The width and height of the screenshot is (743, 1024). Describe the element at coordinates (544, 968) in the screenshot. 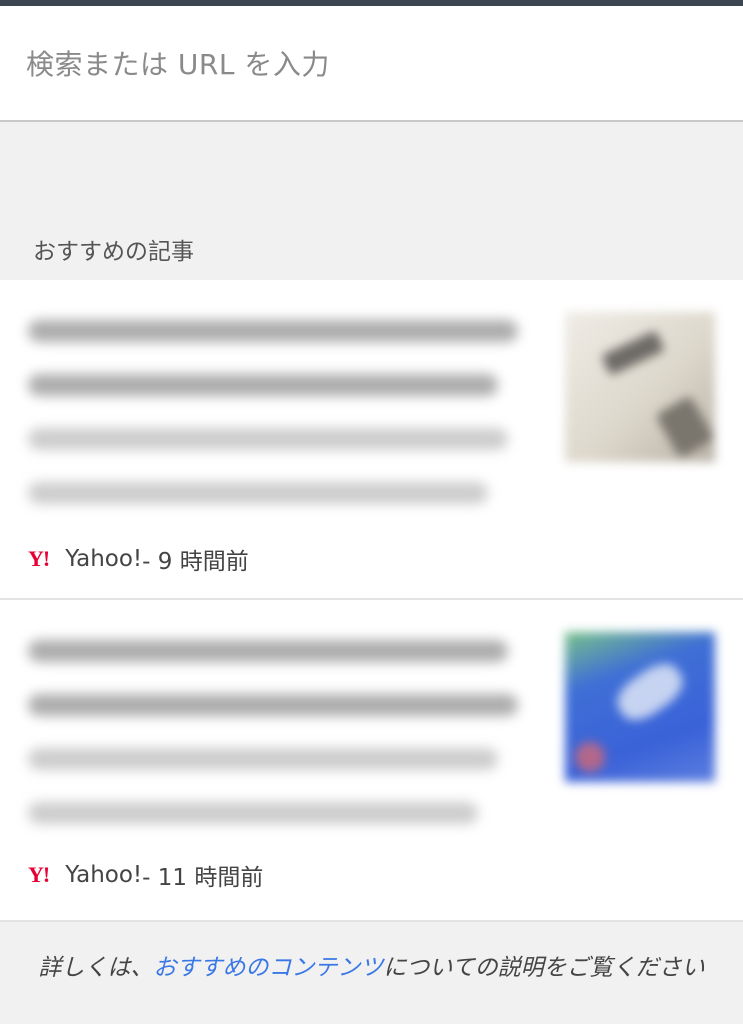

I see `footer-suffix: についての説明をご覧ください` at that location.